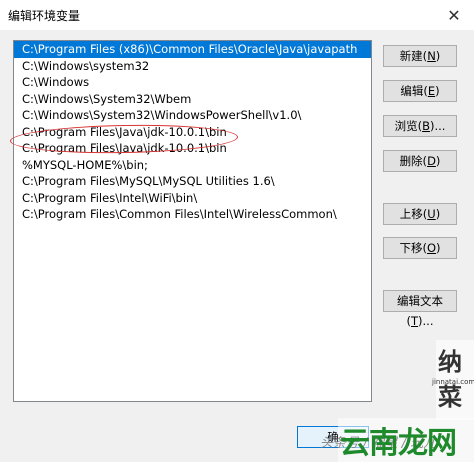 The width and height of the screenshot is (474, 462). What do you see at coordinates (192, 82) in the screenshot?
I see `list-item: C:\Windows` at bounding box center [192, 82].